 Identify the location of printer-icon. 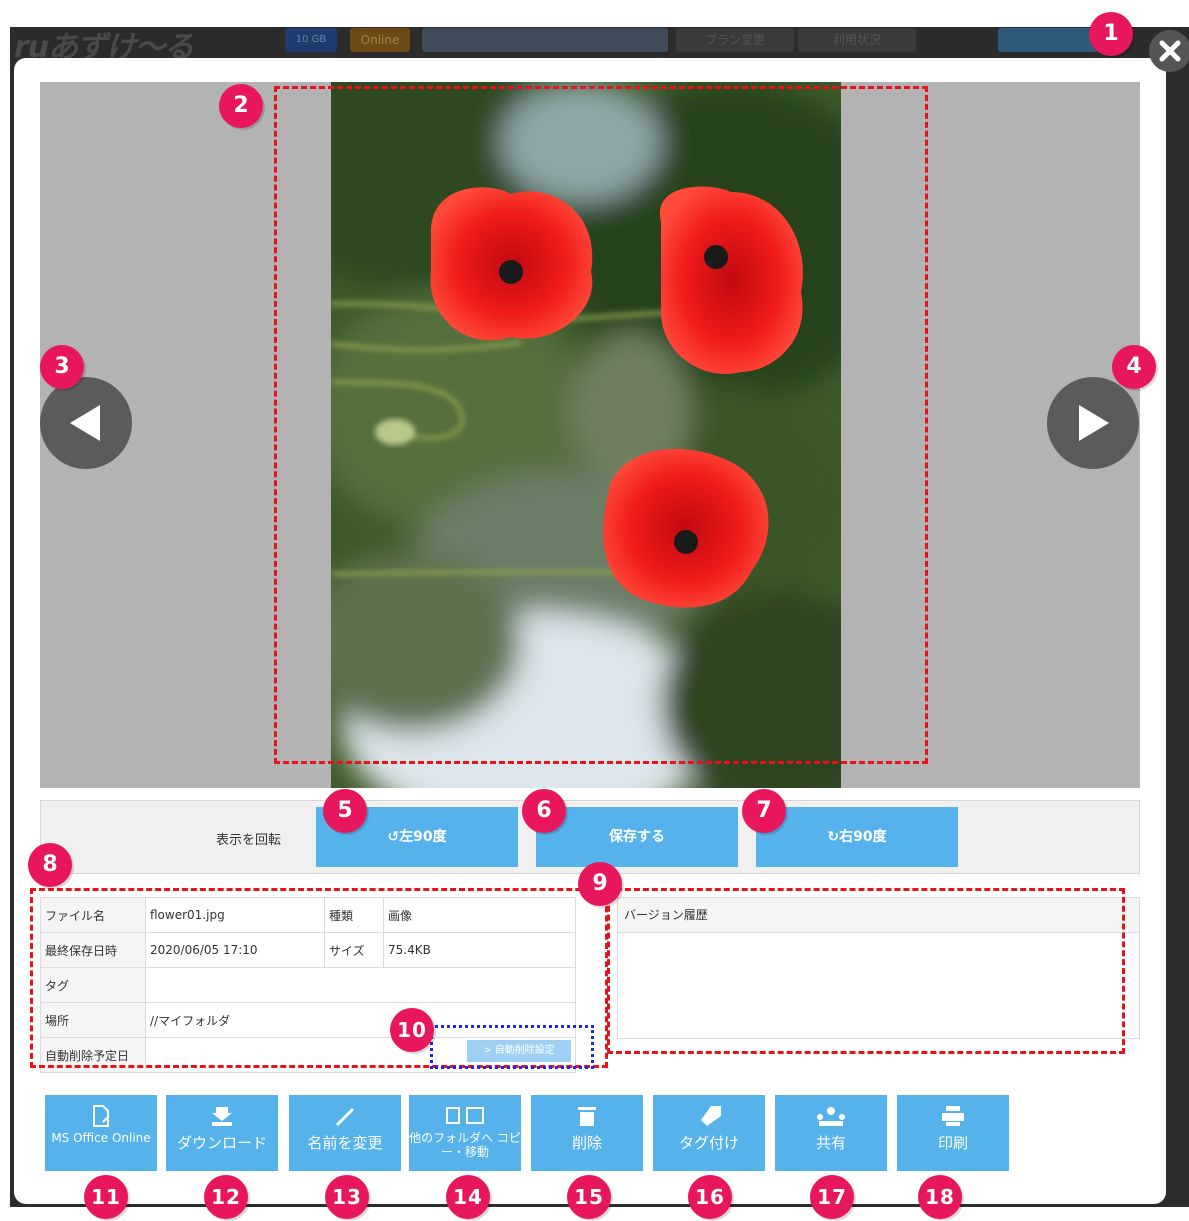
(953, 1116).